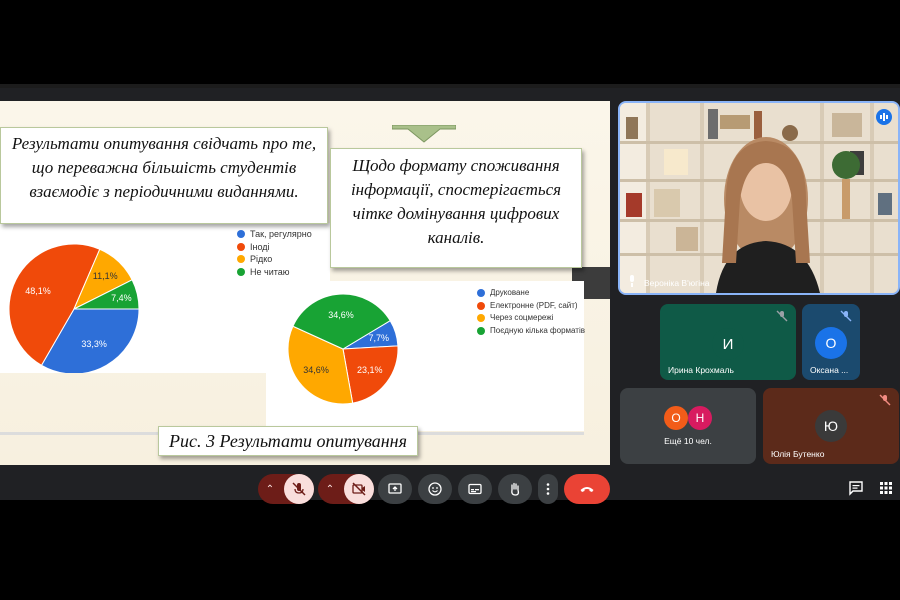 This screenshot has width=900, height=600. I want to click on mic-options-chevron-icon: ⌃, so click(270, 489).